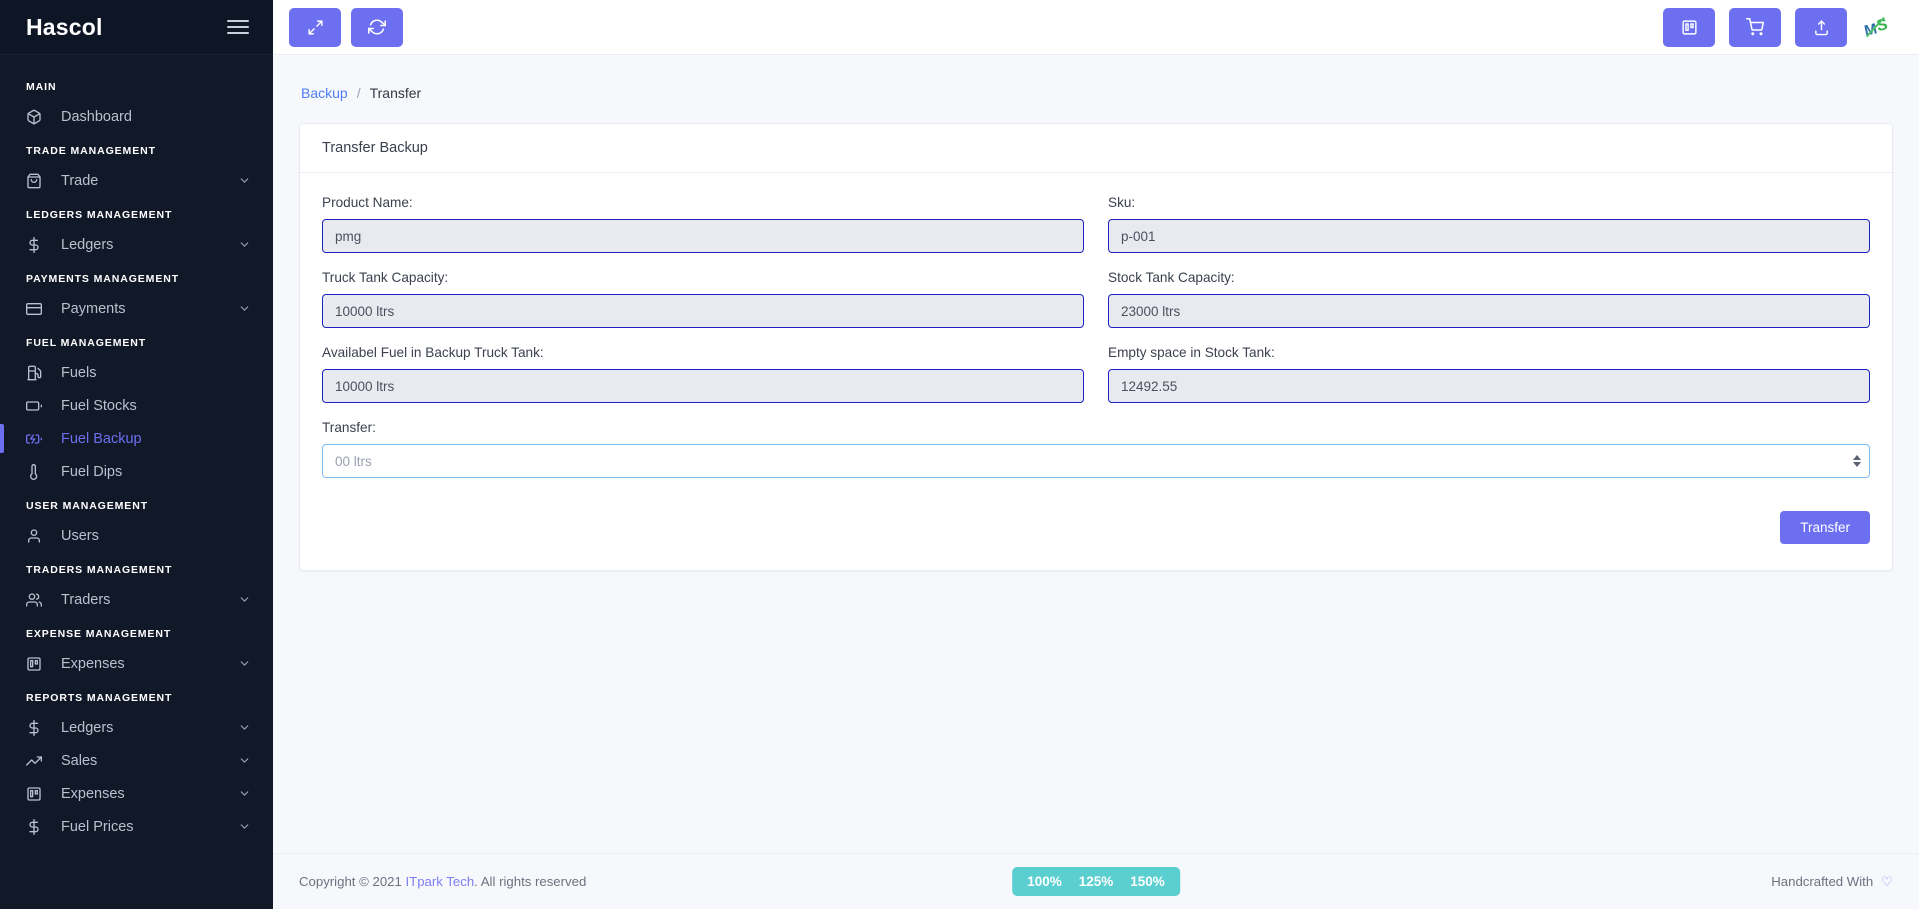  I want to click on cart-button, so click(1755, 27).